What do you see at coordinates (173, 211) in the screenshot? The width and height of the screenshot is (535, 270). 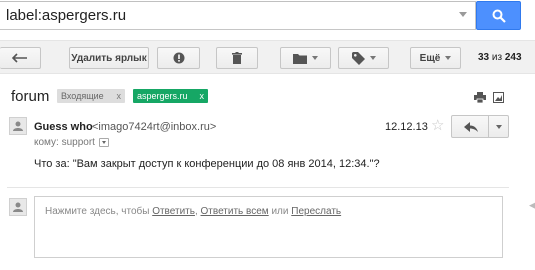 I see `reply-link: Ответить` at bounding box center [173, 211].